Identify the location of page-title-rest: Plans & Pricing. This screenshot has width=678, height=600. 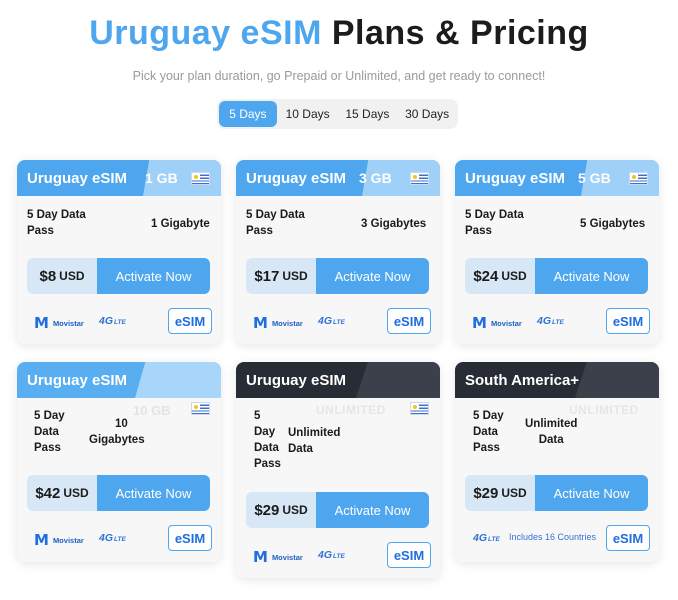
(460, 33).